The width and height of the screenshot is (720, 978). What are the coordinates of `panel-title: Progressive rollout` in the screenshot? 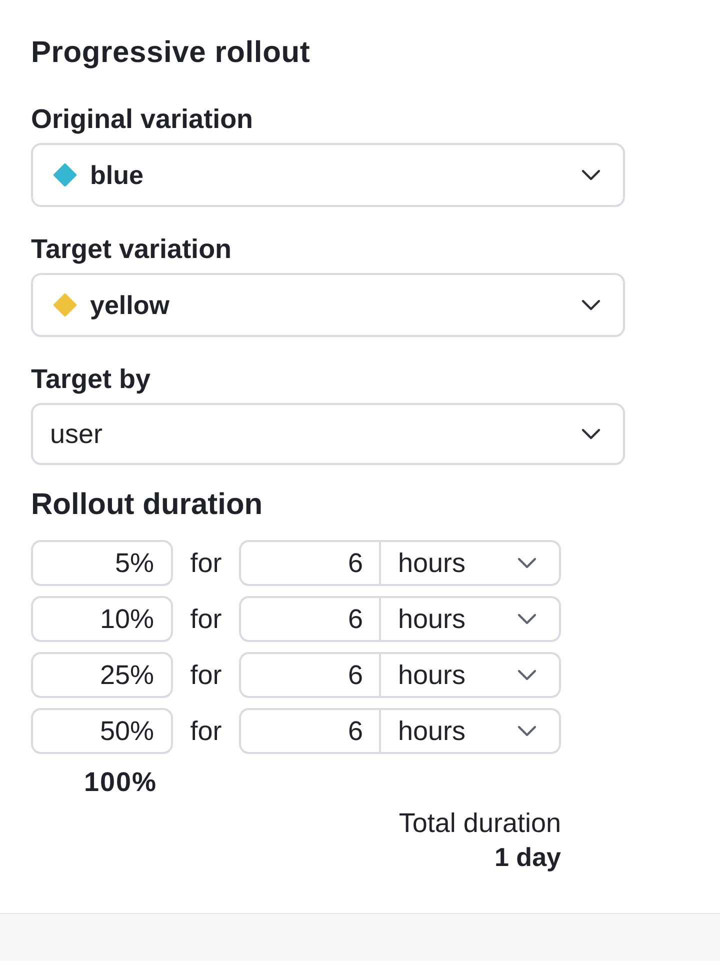 It's located at (170, 53).